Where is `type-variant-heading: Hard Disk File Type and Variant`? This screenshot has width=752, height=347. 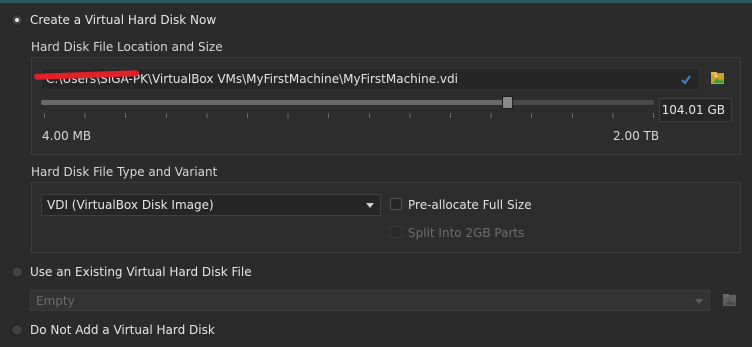 type-variant-heading: Hard Disk File Type and Variant is located at coordinates (124, 172).